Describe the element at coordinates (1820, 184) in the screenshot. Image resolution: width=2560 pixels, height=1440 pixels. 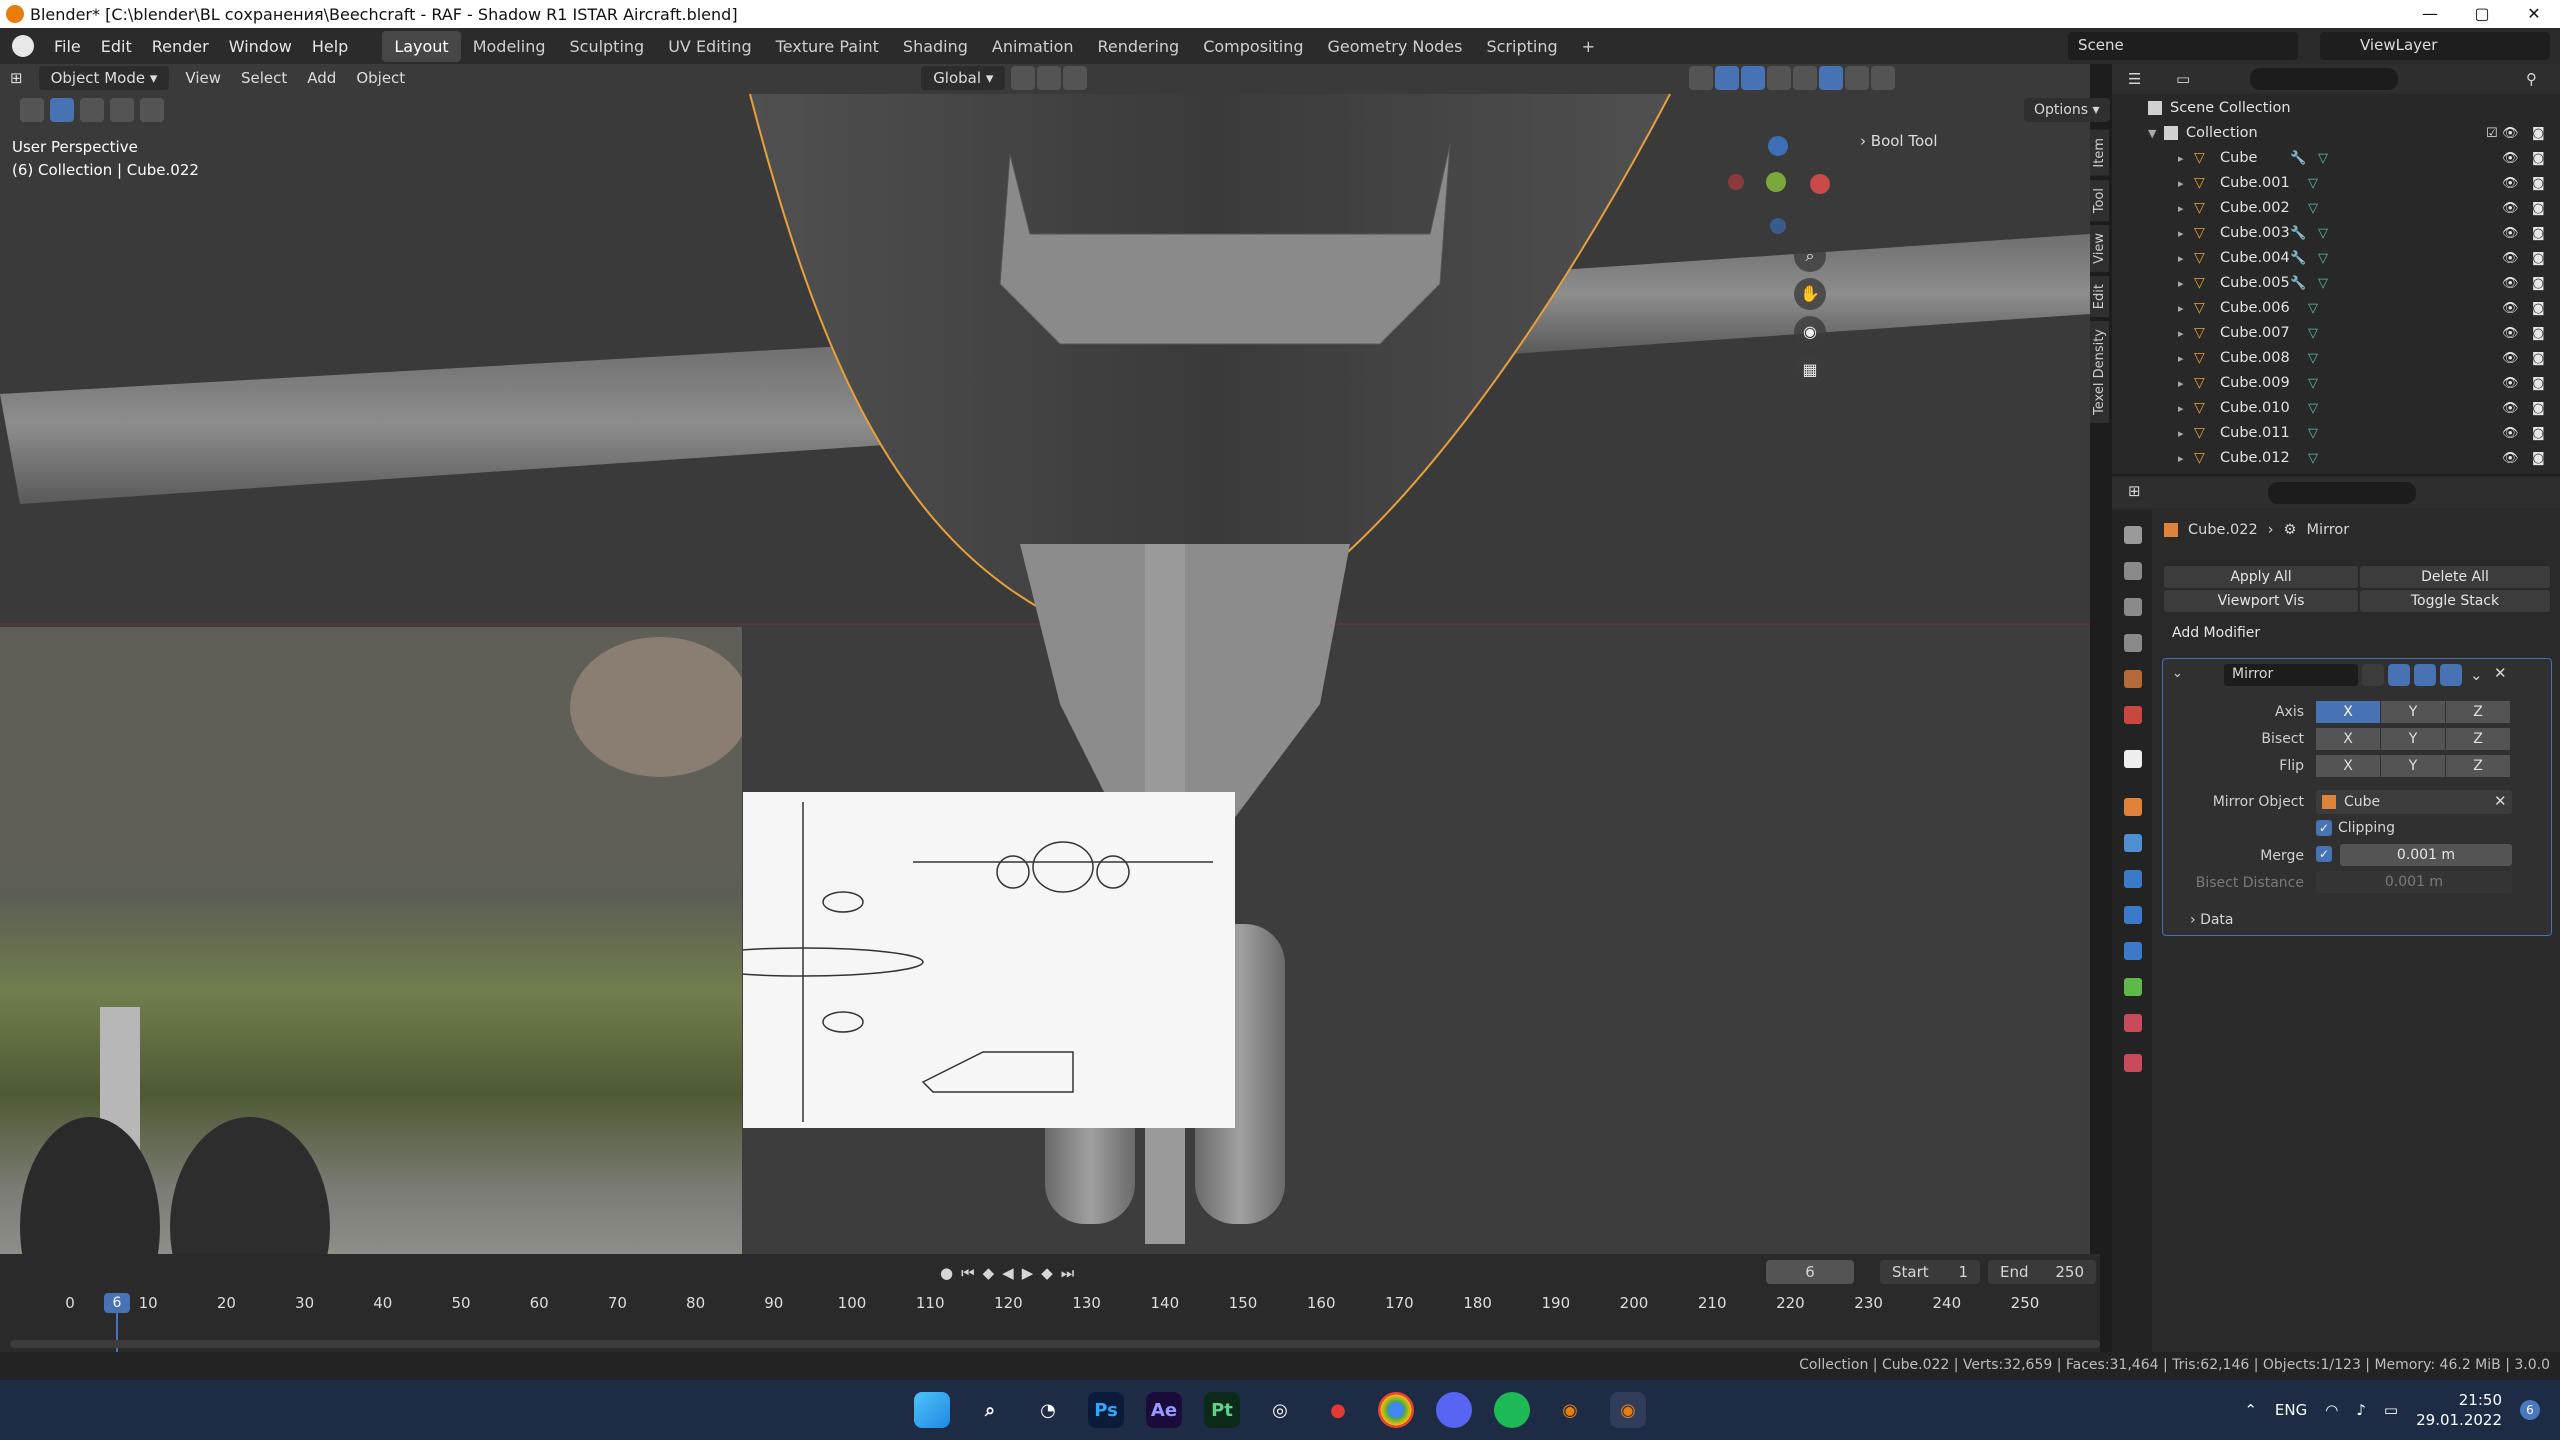
I see `gizmo-x-icon` at that location.